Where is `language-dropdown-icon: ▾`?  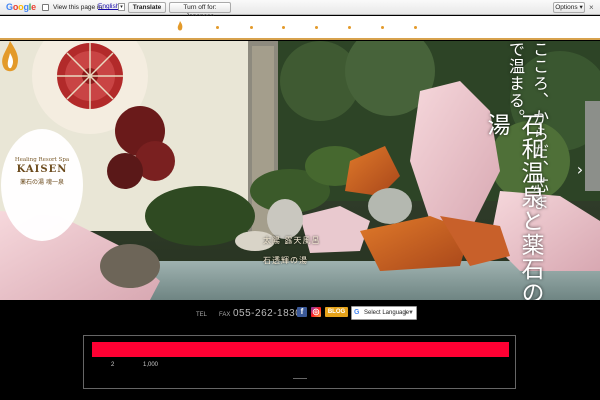
language-dropdown-icon: ▾ is located at coordinates (121, 7).